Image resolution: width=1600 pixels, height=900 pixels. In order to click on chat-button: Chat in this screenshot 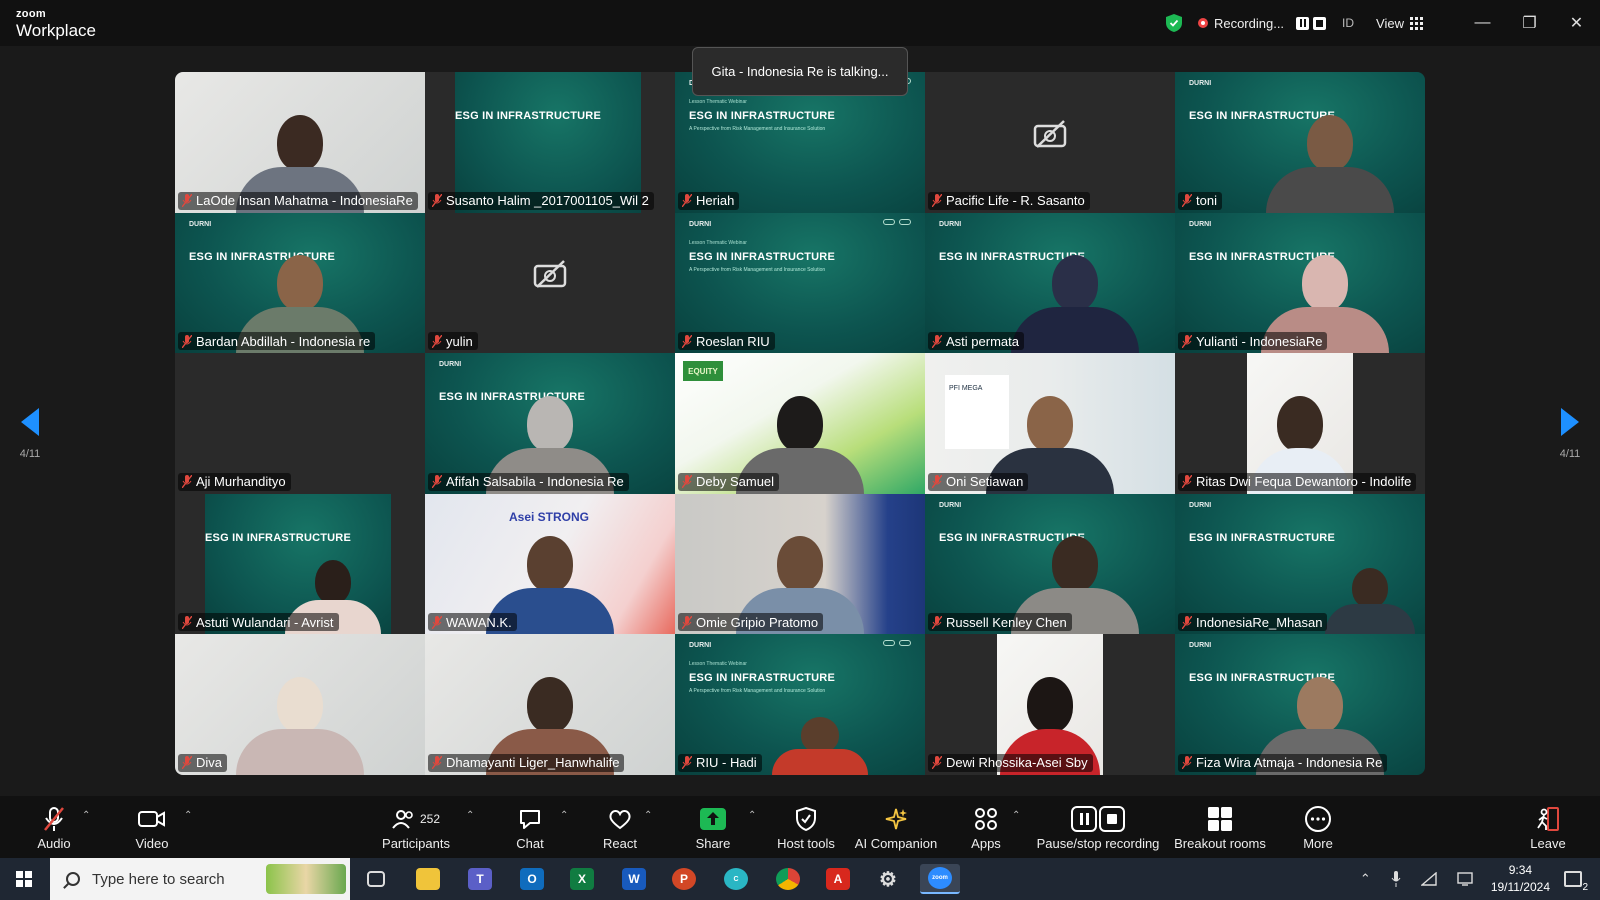, I will do `click(530, 827)`.